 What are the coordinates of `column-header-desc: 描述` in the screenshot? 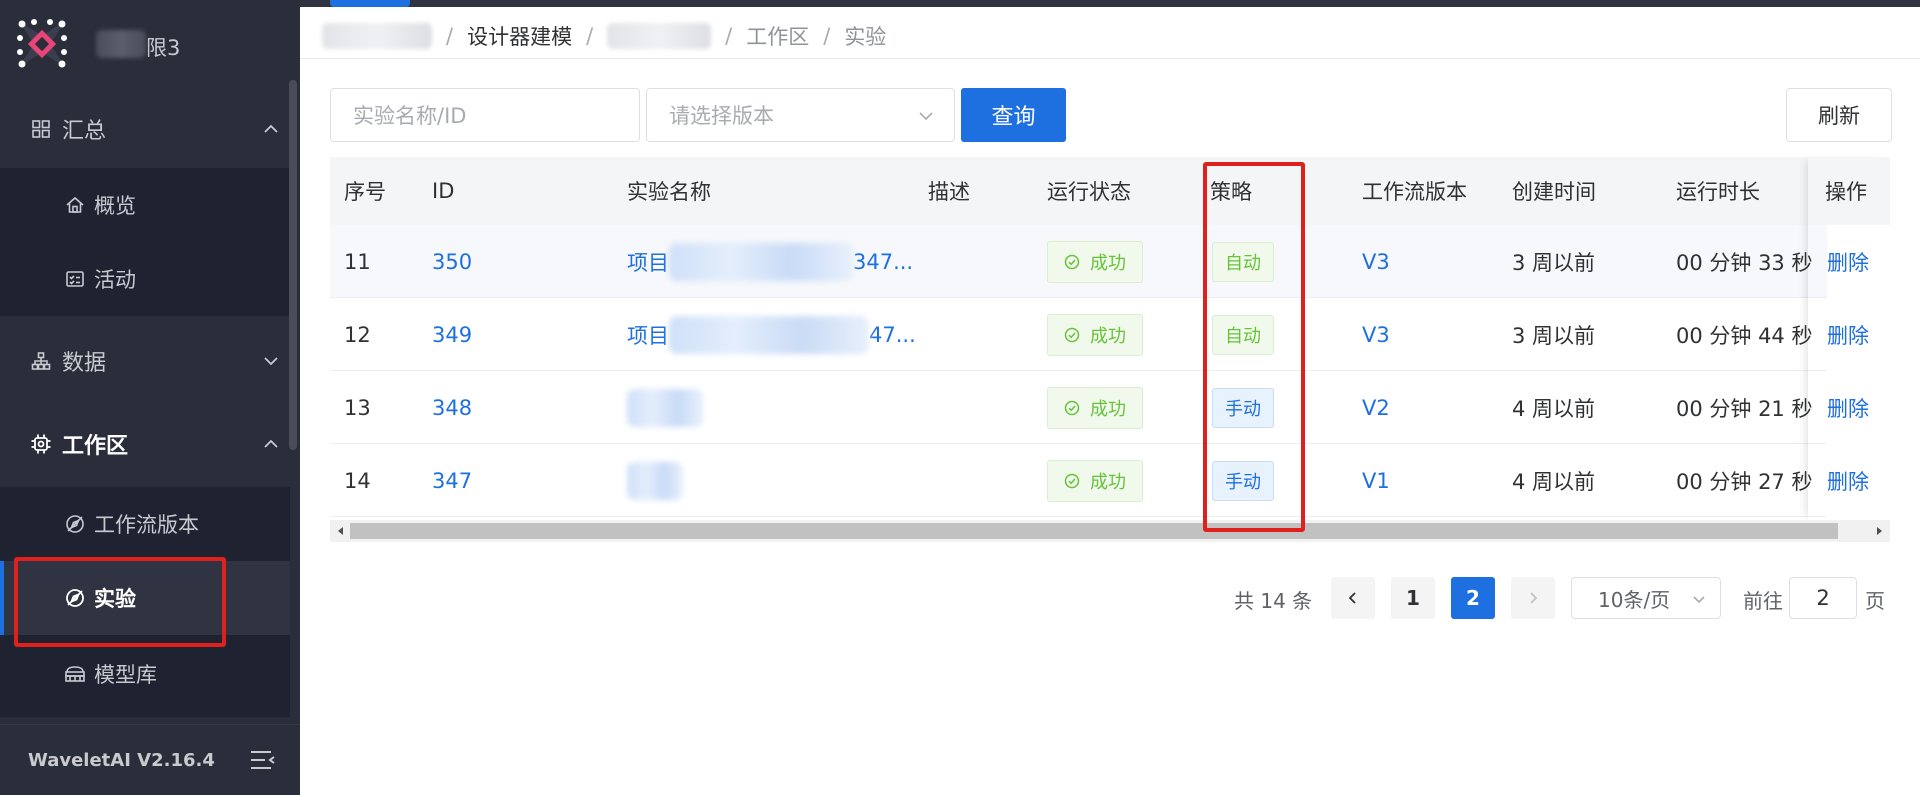 It's located at (949, 192).